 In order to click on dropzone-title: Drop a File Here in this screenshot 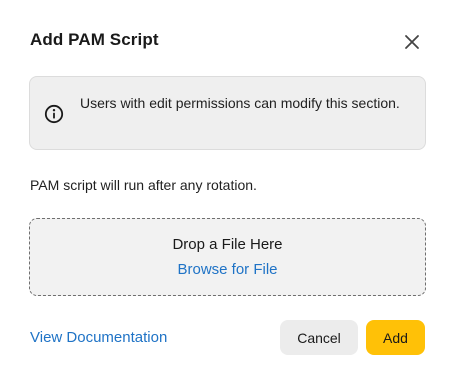, I will do `click(227, 244)`.